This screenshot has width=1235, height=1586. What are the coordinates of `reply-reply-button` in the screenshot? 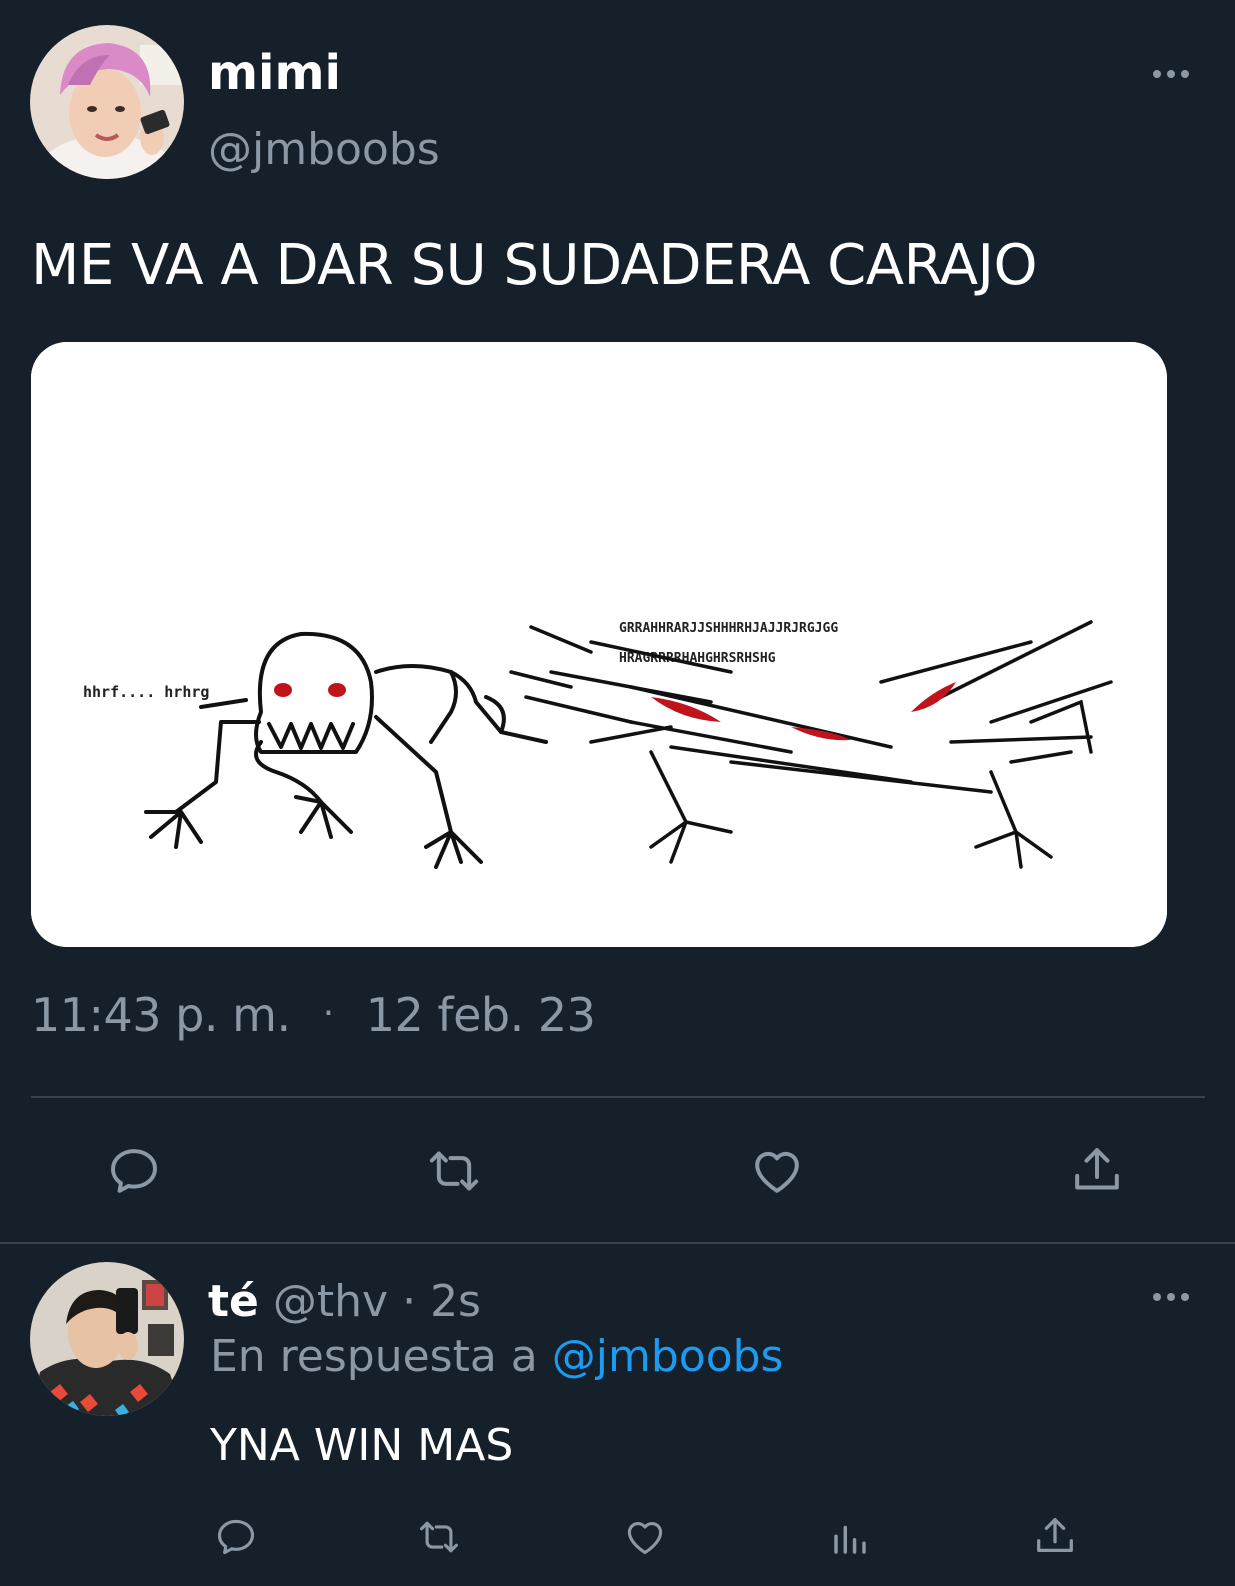 It's located at (236, 1537).